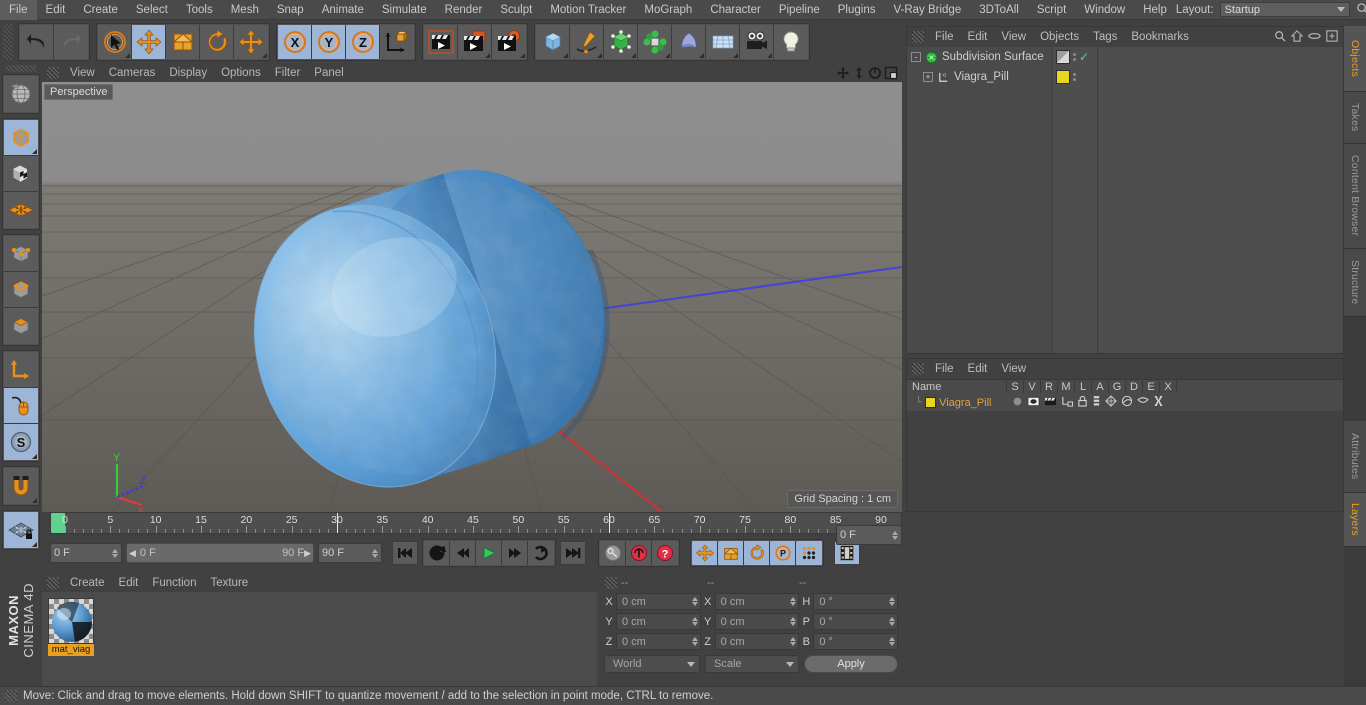 This screenshot has height=705, width=1366. What do you see at coordinates (1067, 403) in the screenshot?
I see `manager-toggle-icon` at bounding box center [1067, 403].